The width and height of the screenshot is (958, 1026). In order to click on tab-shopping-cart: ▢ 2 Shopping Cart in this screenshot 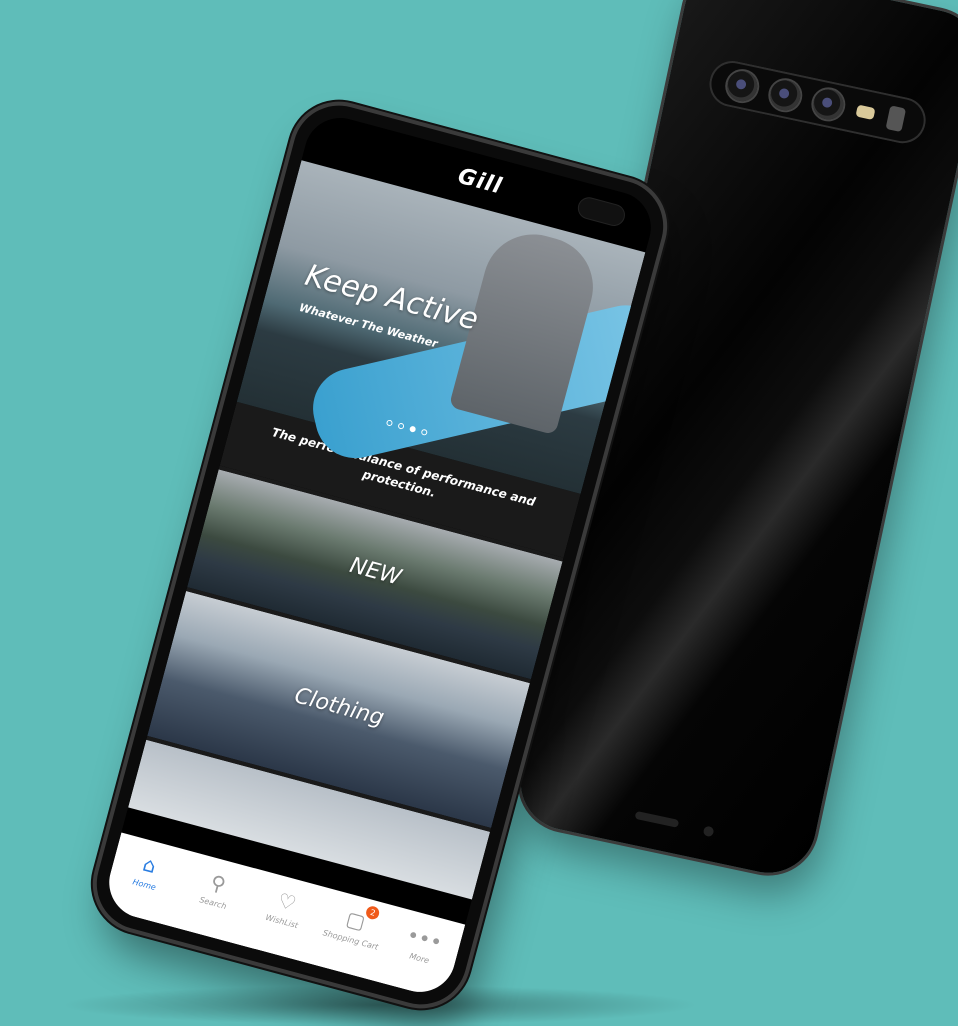, I will do `click(353, 927)`.